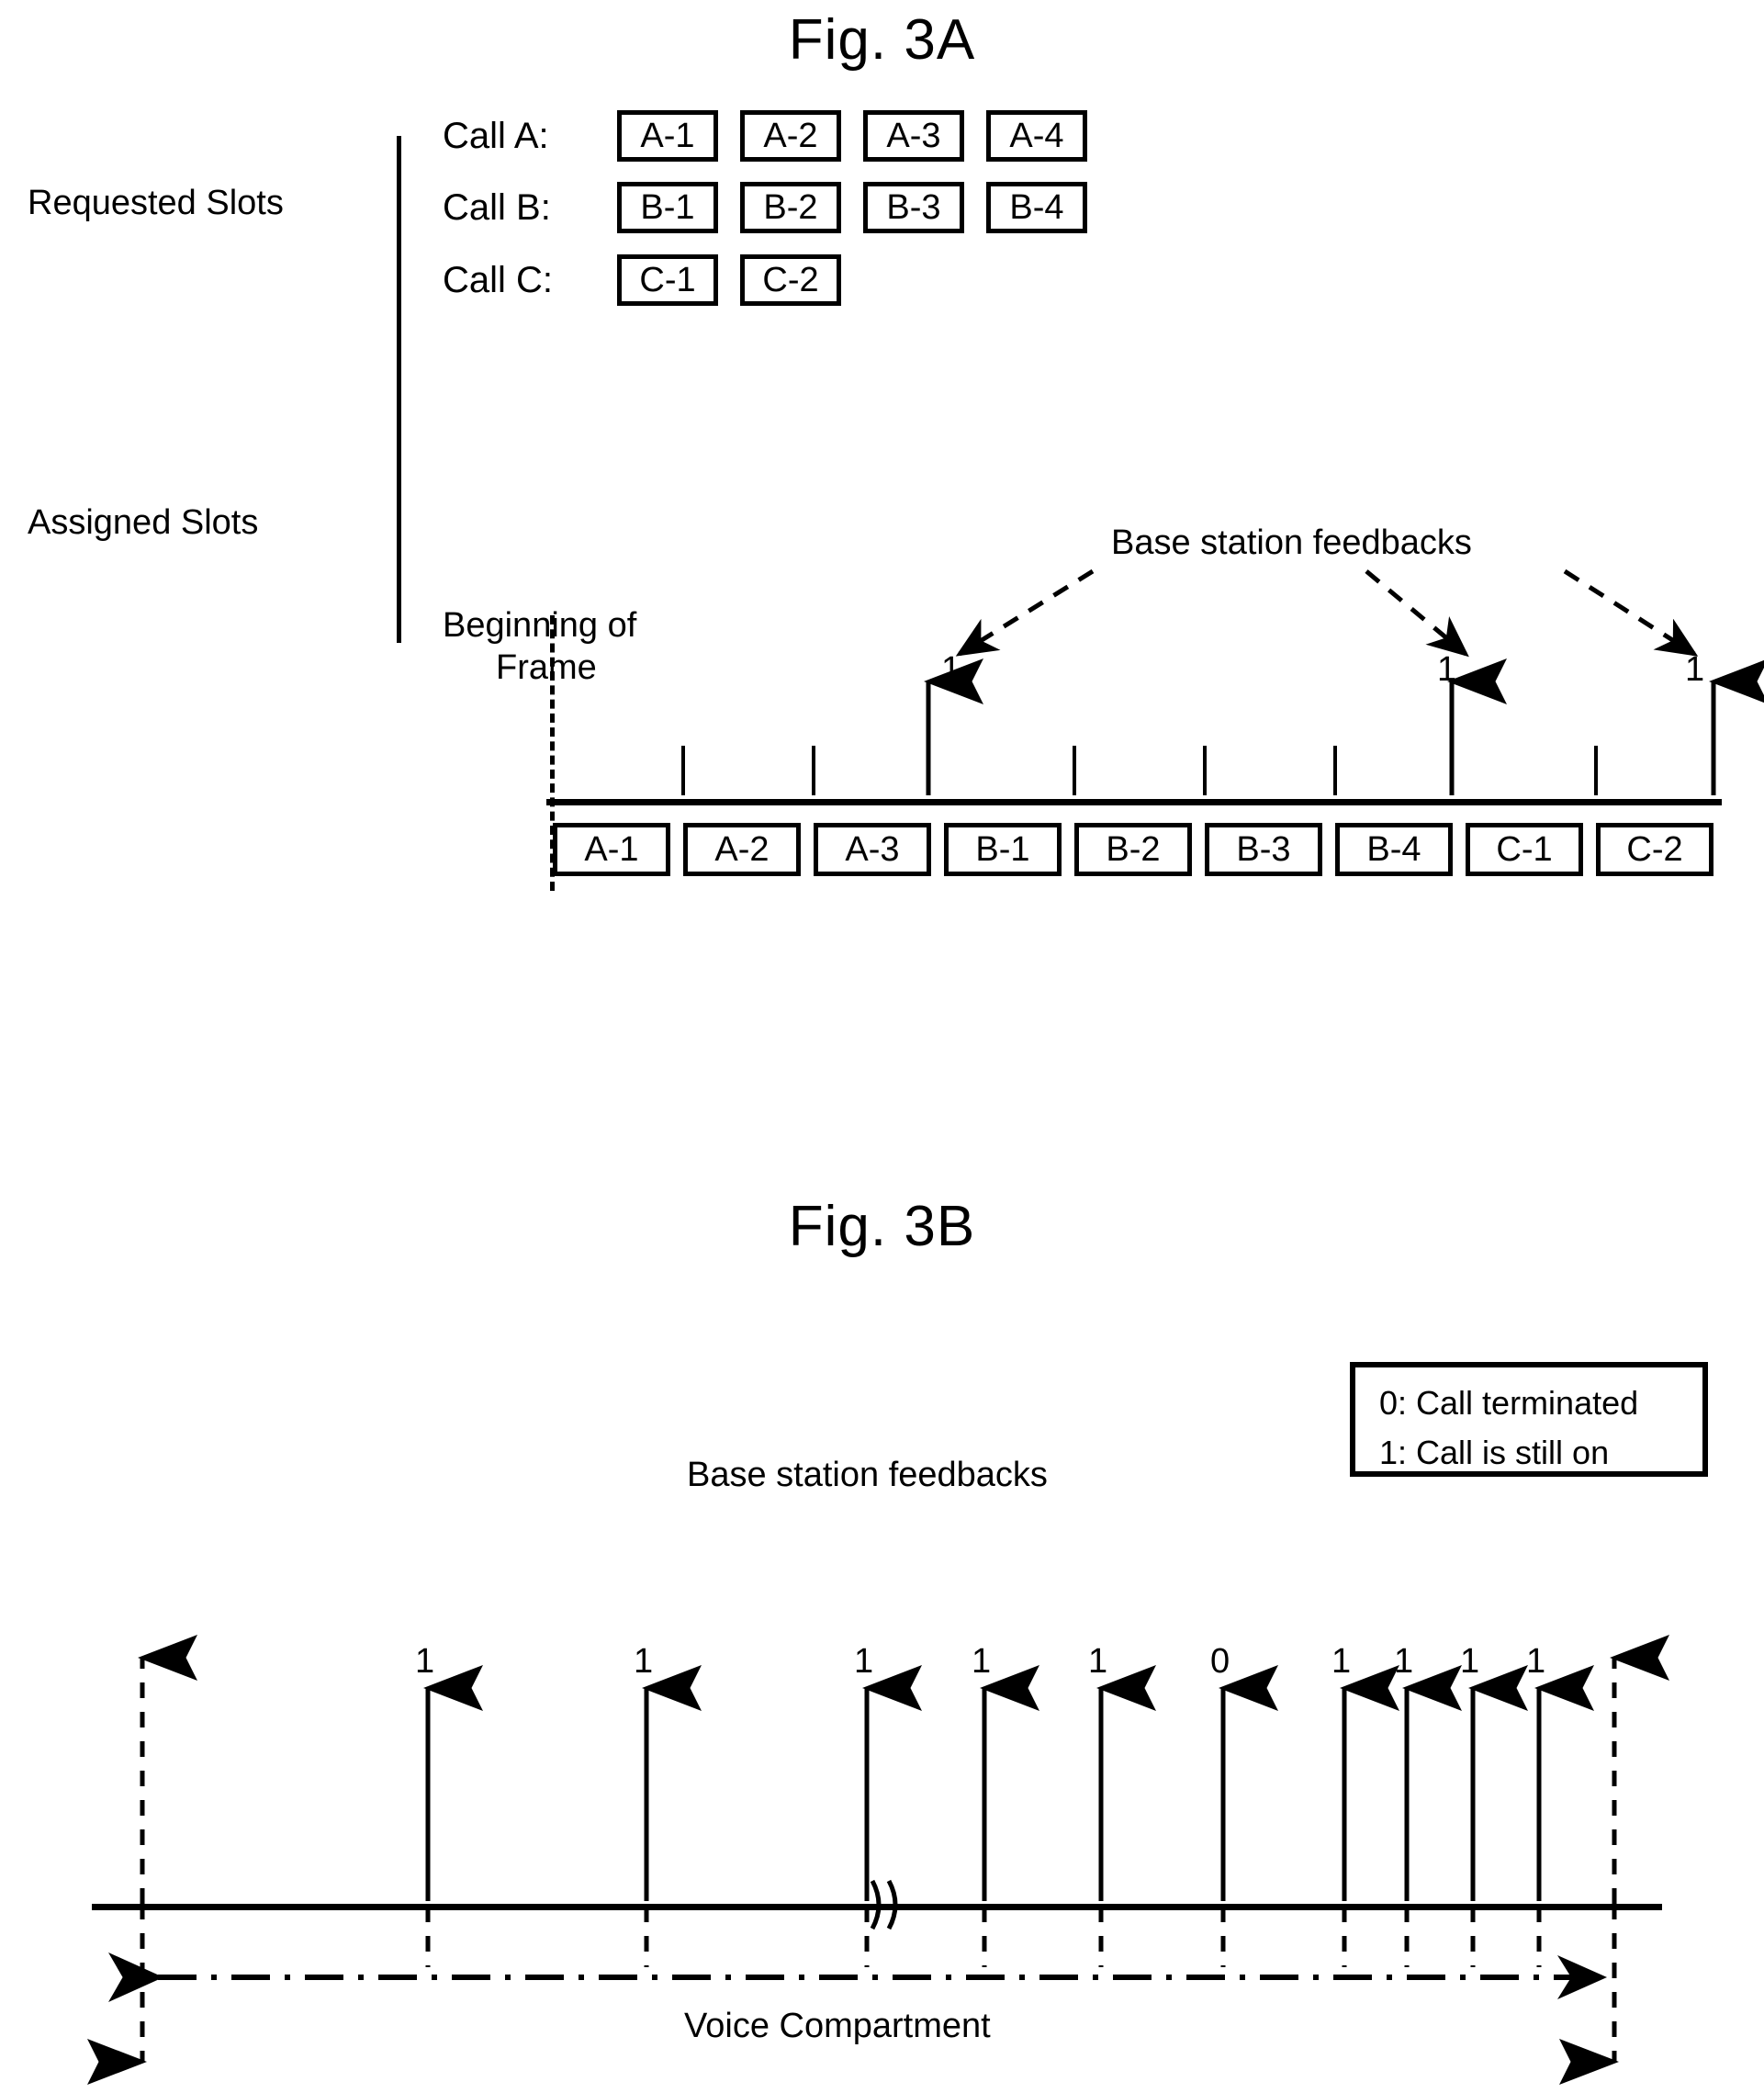  Describe the element at coordinates (667, 207) in the screenshot. I see `requested-slot-b1: B-1` at that location.